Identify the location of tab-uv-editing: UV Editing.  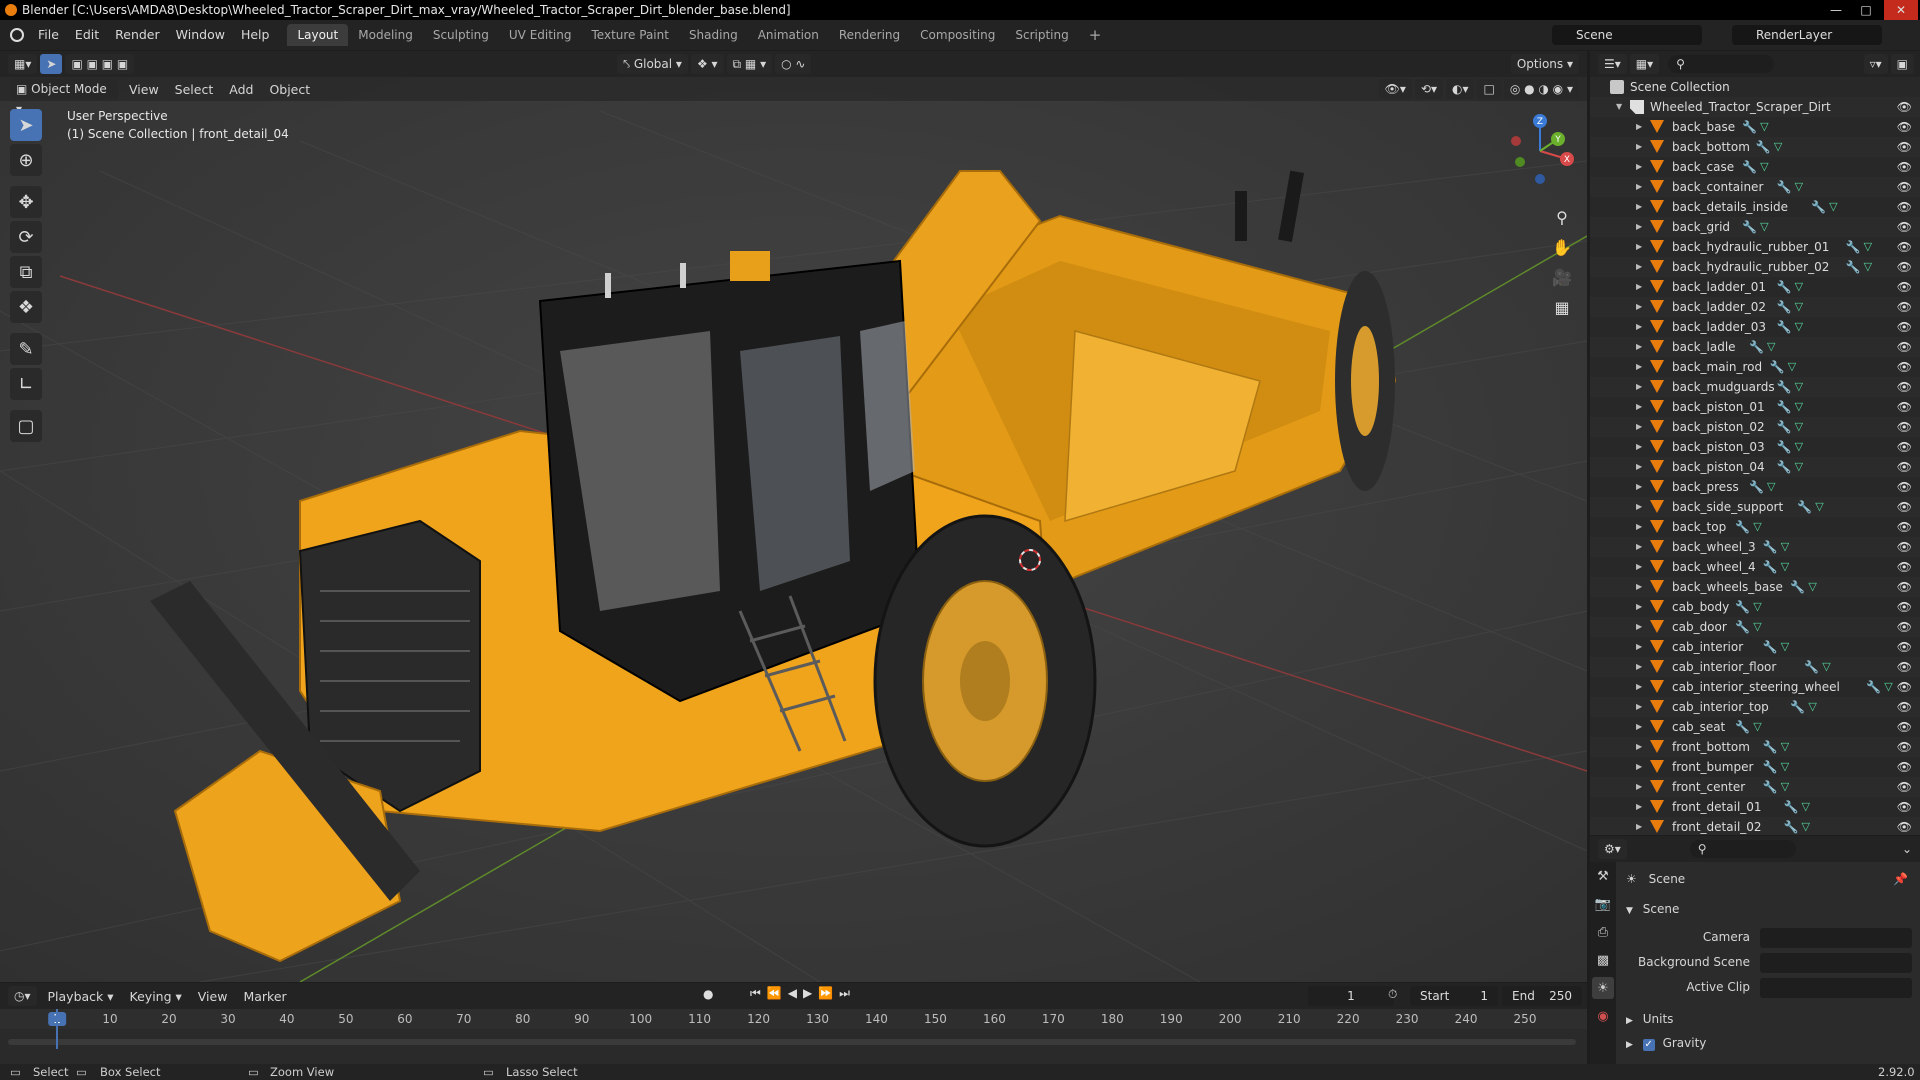
(540, 35).